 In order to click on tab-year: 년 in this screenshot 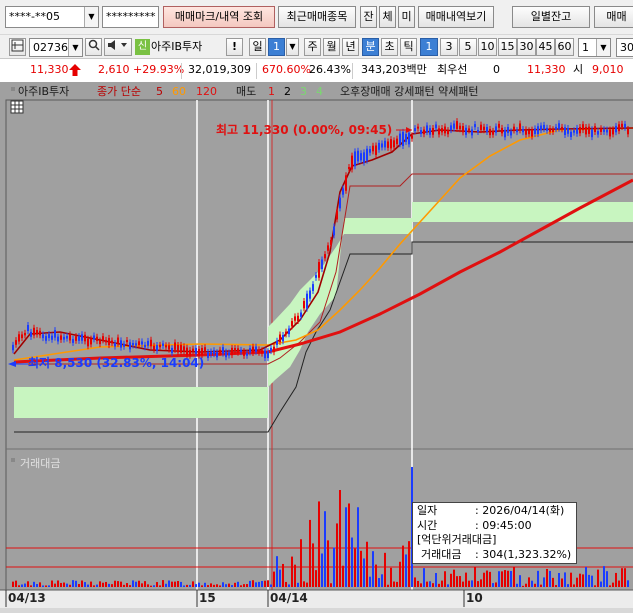, I will do `click(350, 47)`.